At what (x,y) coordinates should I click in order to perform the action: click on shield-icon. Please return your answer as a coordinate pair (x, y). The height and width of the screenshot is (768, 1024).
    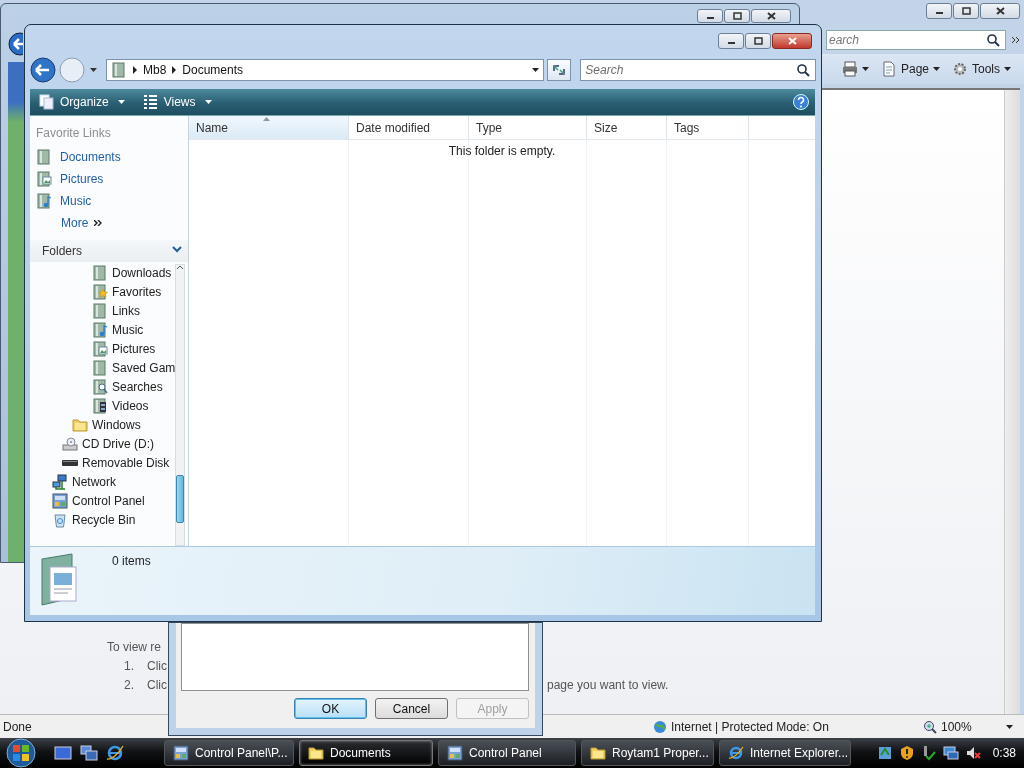
    Looking at the image, I should click on (906, 753).